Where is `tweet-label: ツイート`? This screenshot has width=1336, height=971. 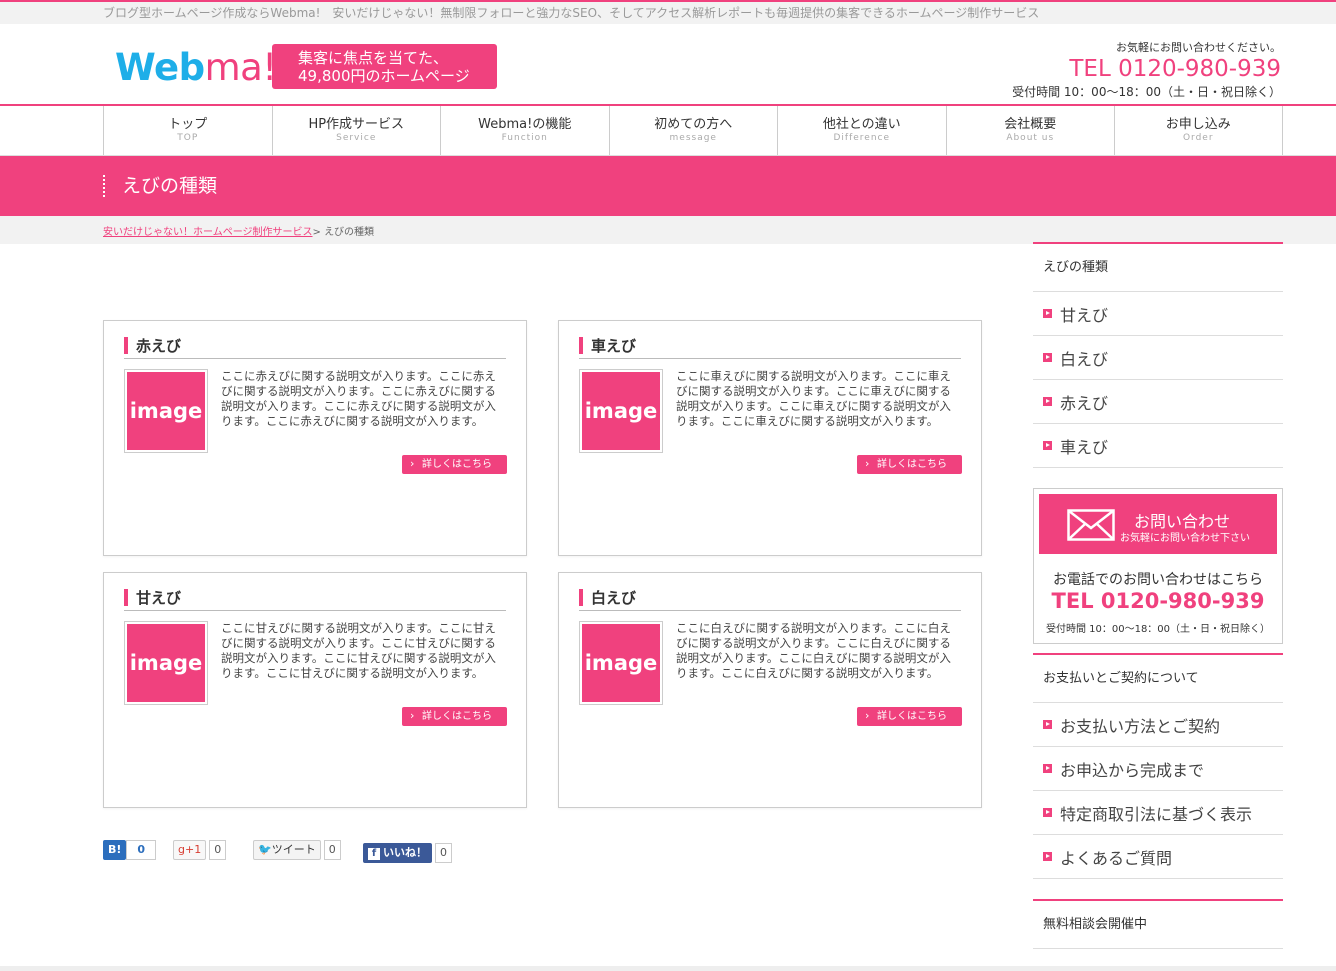 tweet-label: ツイート is located at coordinates (293, 849).